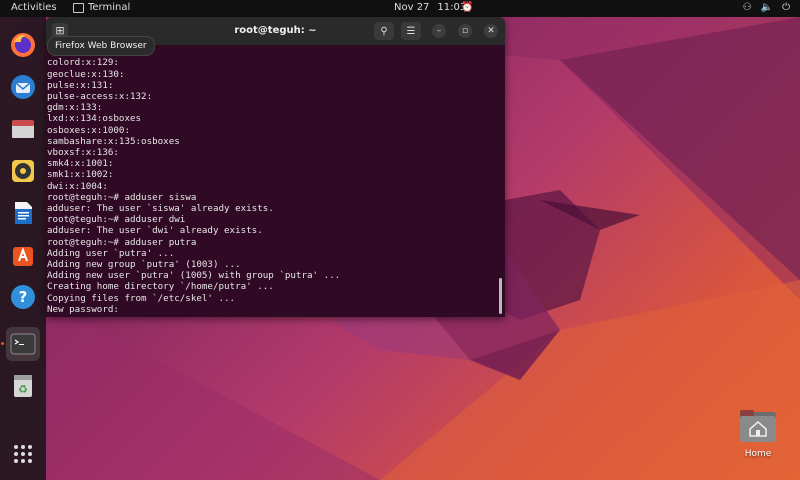 The height and width of the screenshot is (480, 800). What do you see at coordinates (116, 220) in the screenshot?
I see `terminal-line: root@teguh:~# adduser dwi` at bounding box center [116, 220].